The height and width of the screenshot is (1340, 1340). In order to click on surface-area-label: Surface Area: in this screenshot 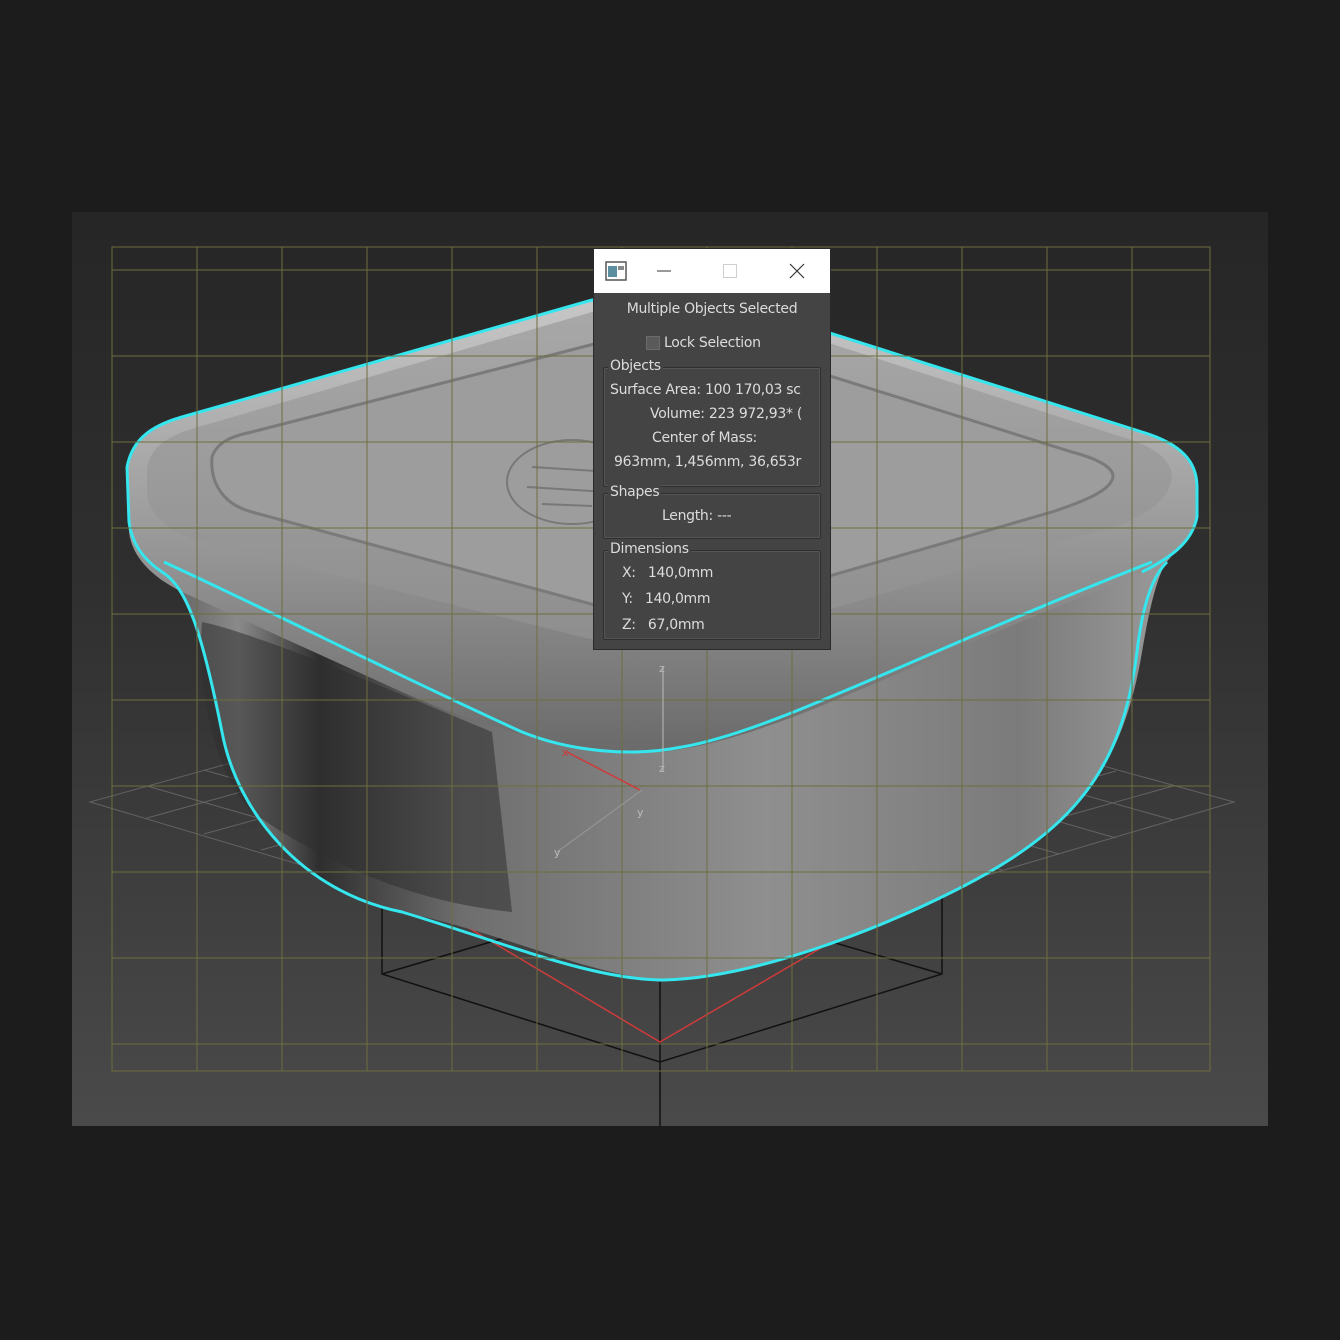, I will do `click(655, 390)`.